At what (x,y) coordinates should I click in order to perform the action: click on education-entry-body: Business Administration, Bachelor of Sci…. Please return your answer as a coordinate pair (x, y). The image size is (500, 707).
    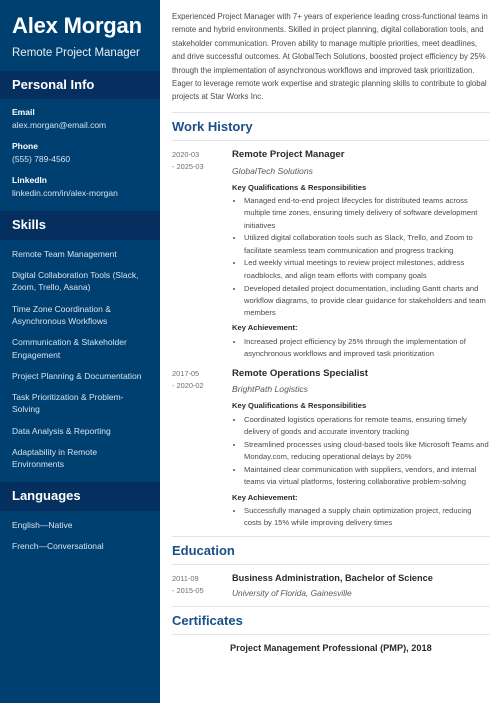
    Looking at the image, I should click on (360, 586).